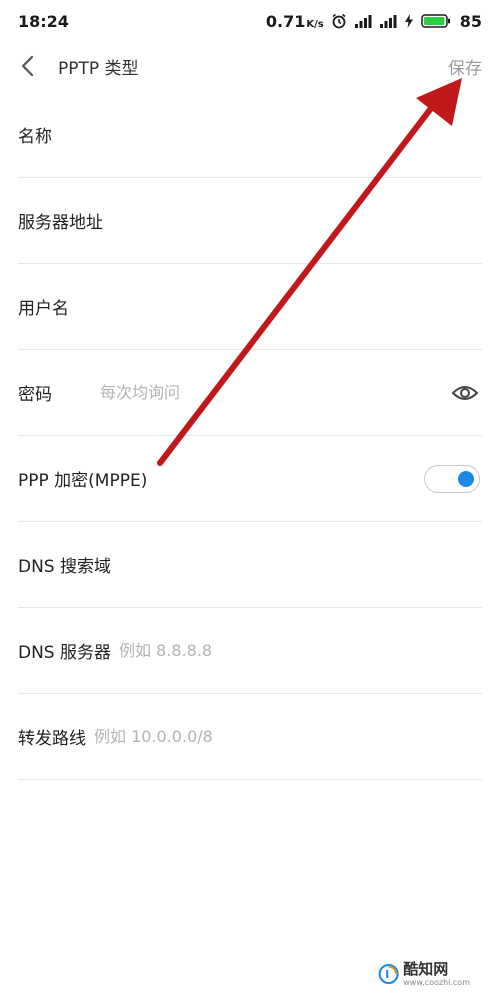 The width and height of the screenshot is (500, 1000). Describe the element at coordinates (408, 21) in the screenshot. I see `charging-icon` at that location.